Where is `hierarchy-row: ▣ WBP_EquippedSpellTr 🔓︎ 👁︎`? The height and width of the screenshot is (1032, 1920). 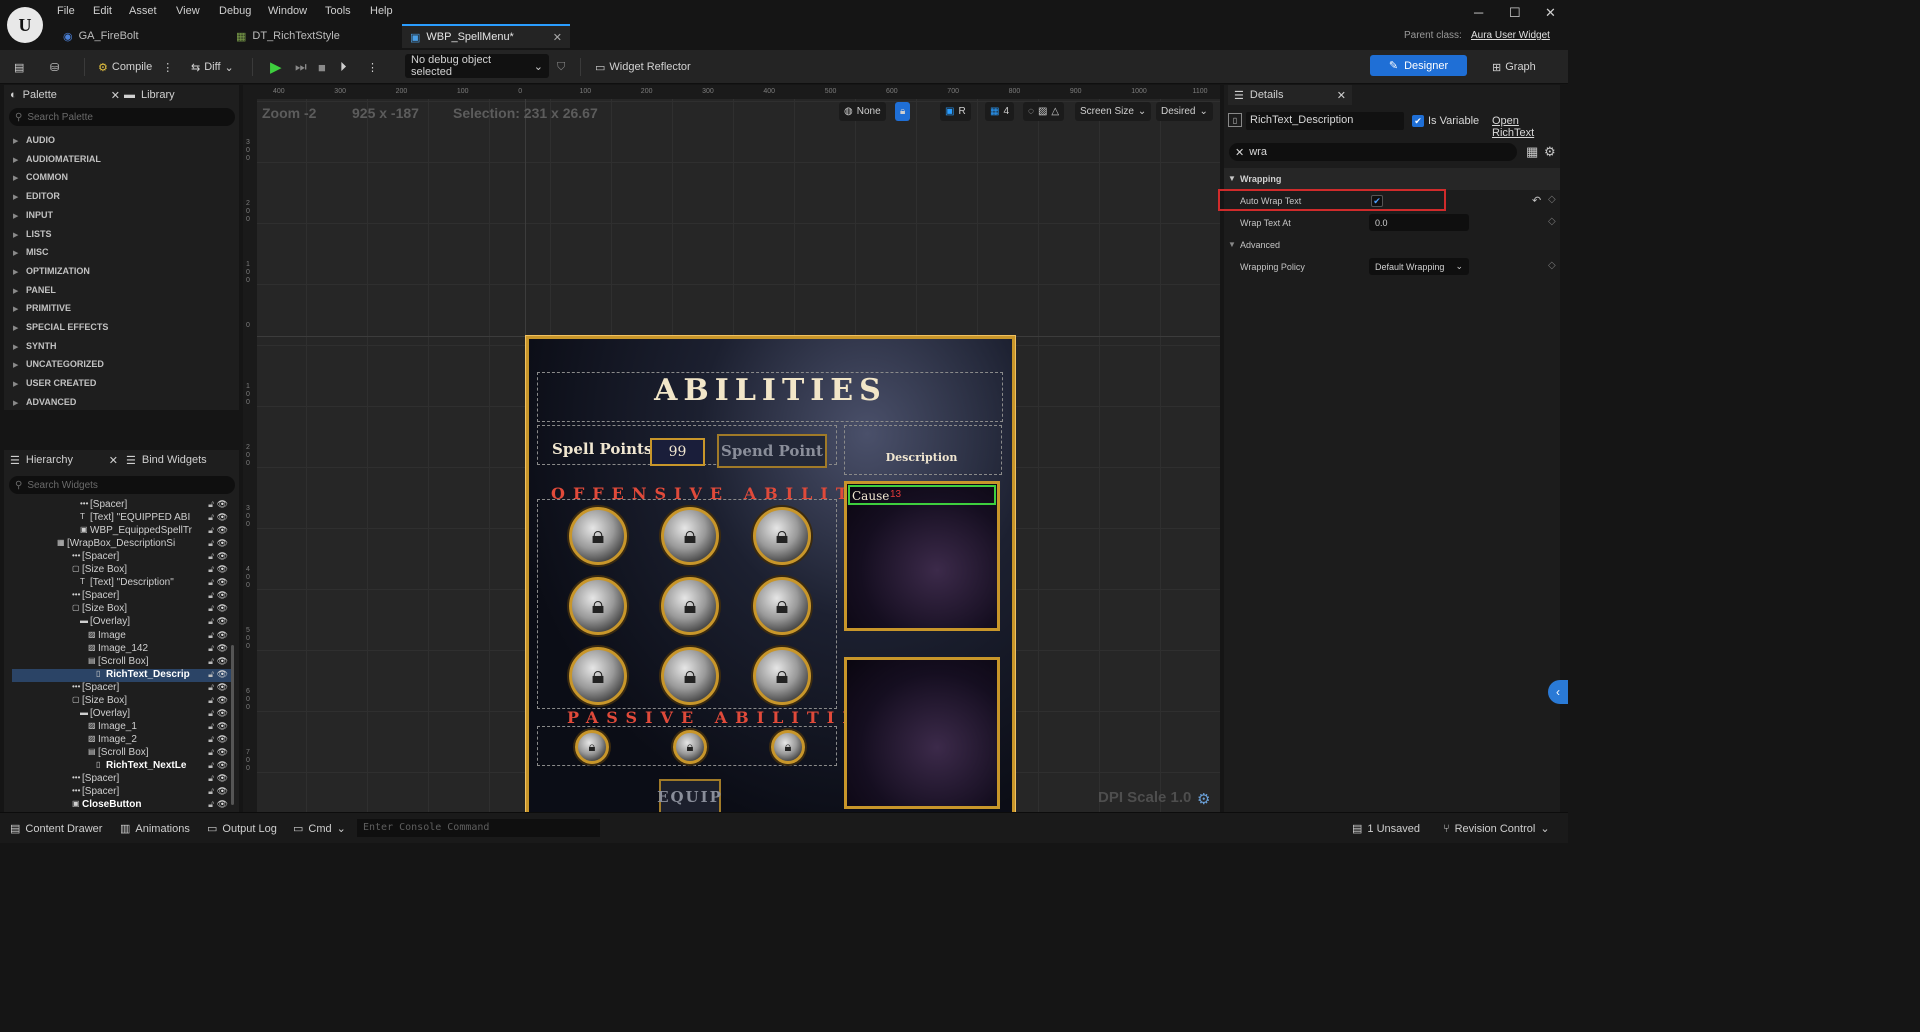
hierarchy-row: ▣ WBP_EquippedSpellTr 🔓︎ 👁︎ is located at coordinates (122, 531).